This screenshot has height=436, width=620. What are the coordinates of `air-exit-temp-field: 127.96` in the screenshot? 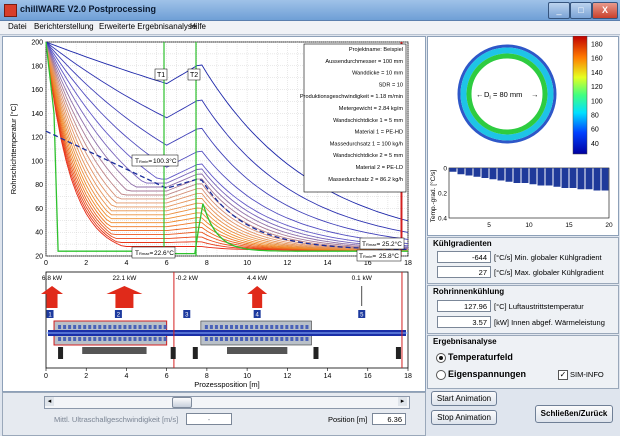 It's located at (464, 306).